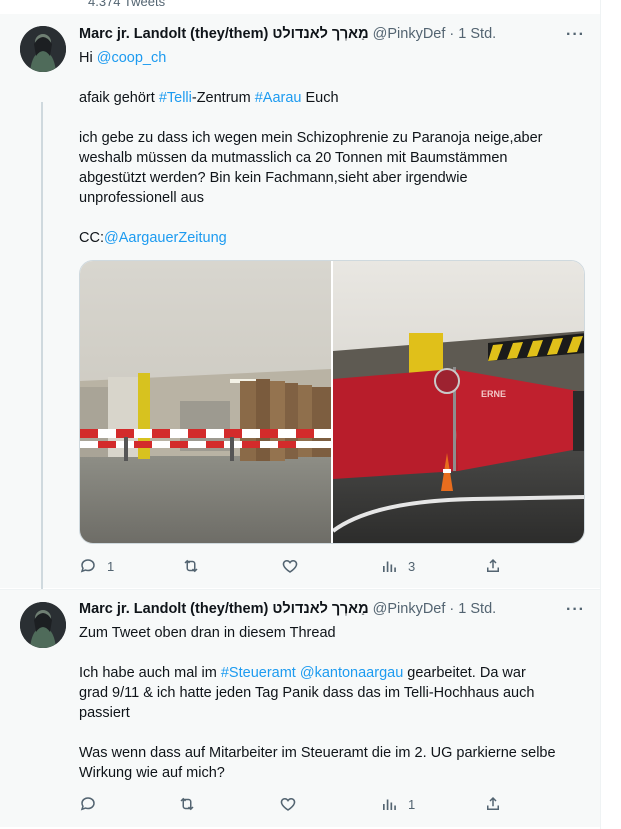 This screenshot has height=829, width=621. Describe the element at coordinates (493, 394) in the screenshot. I see `svg-text: ERNE` at that location.